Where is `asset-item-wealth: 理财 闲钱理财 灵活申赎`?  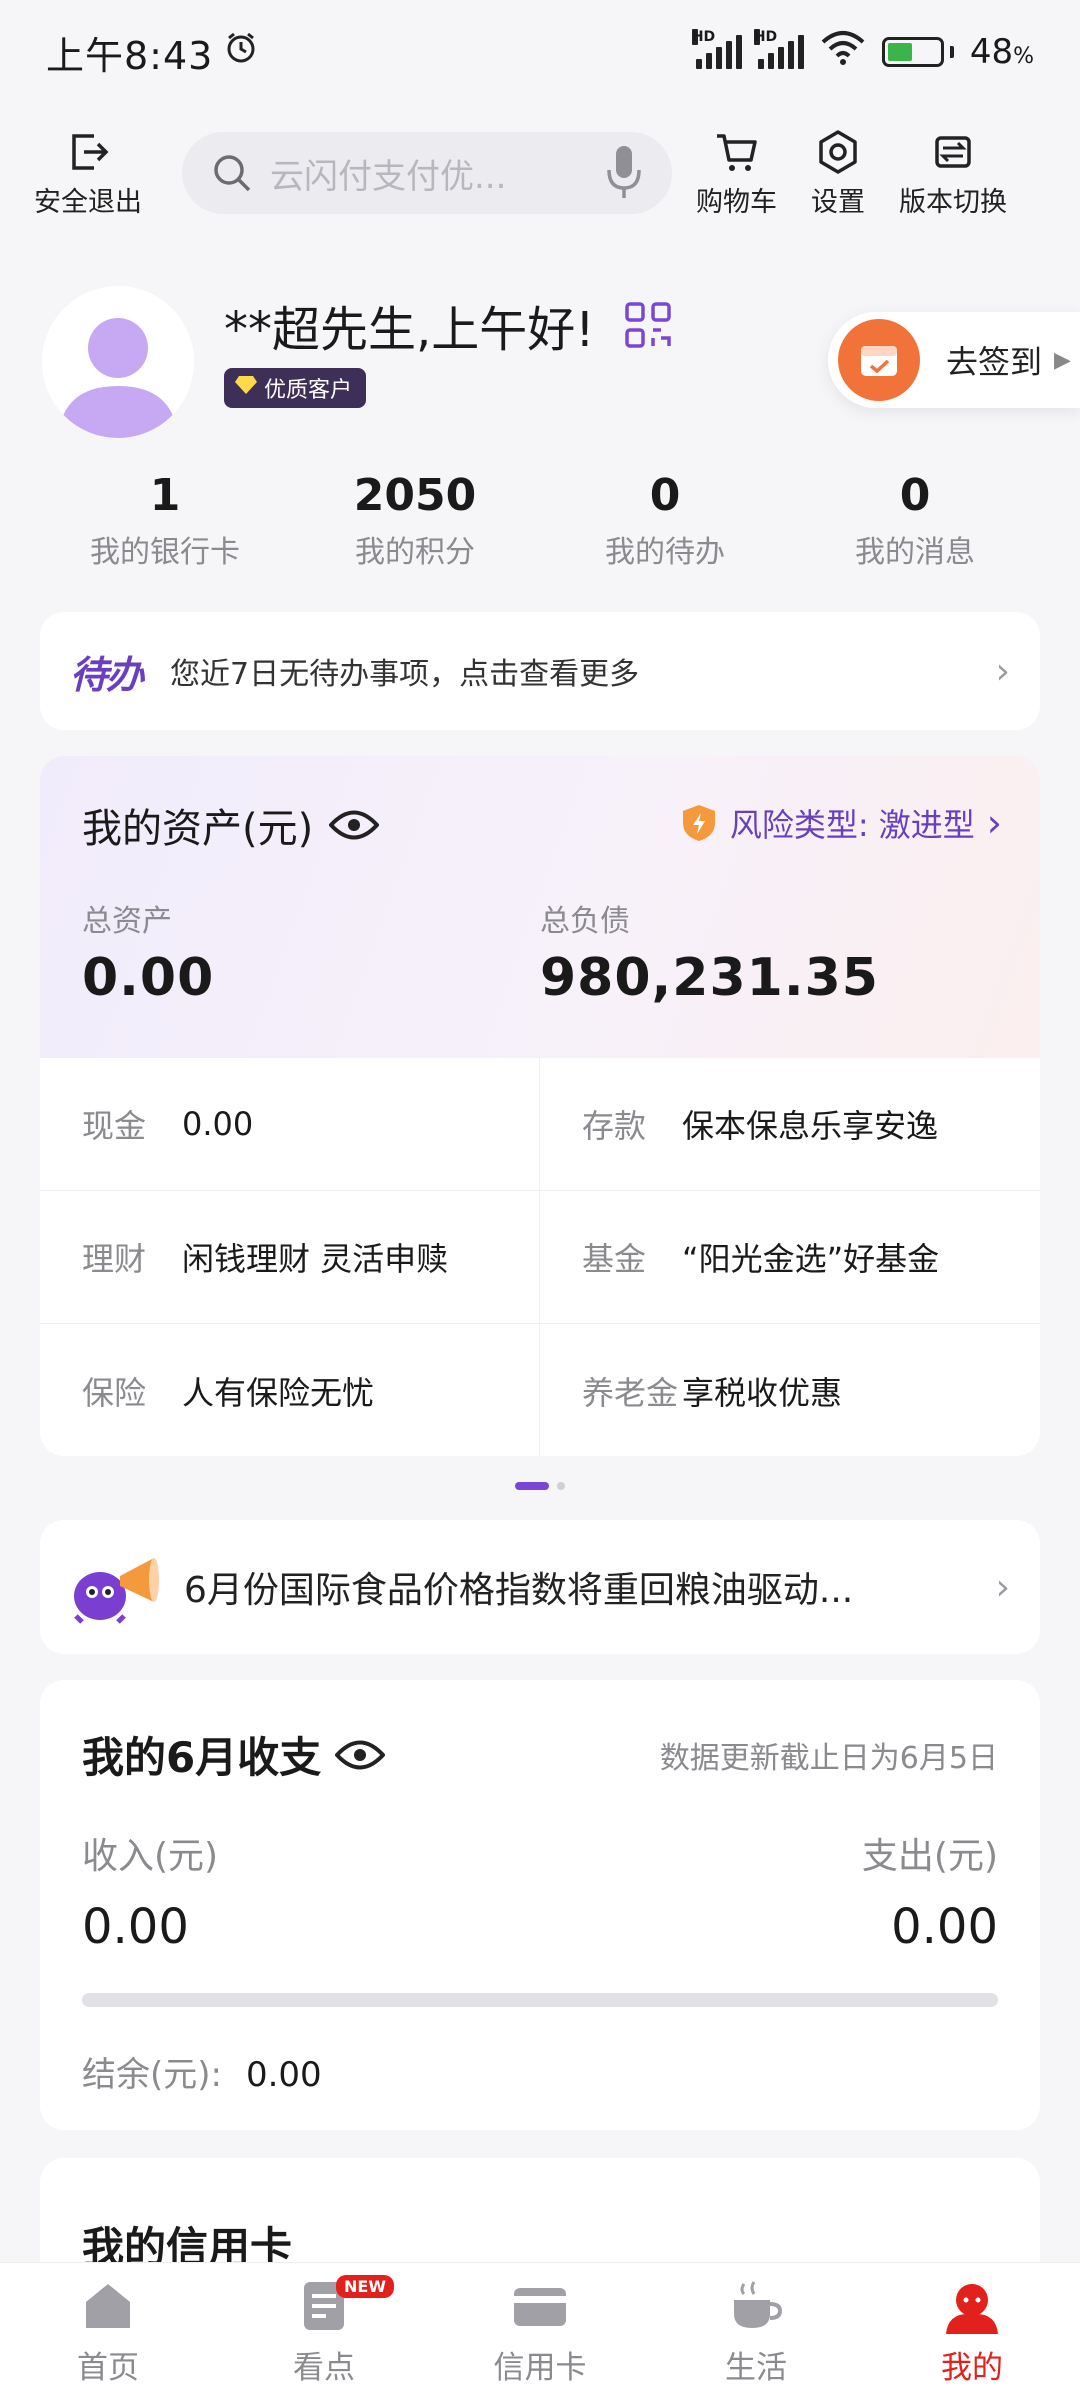
asset-item-wealth: 理财 闲钱理财 灵活申赎 is located at coordinates (290, 1257).